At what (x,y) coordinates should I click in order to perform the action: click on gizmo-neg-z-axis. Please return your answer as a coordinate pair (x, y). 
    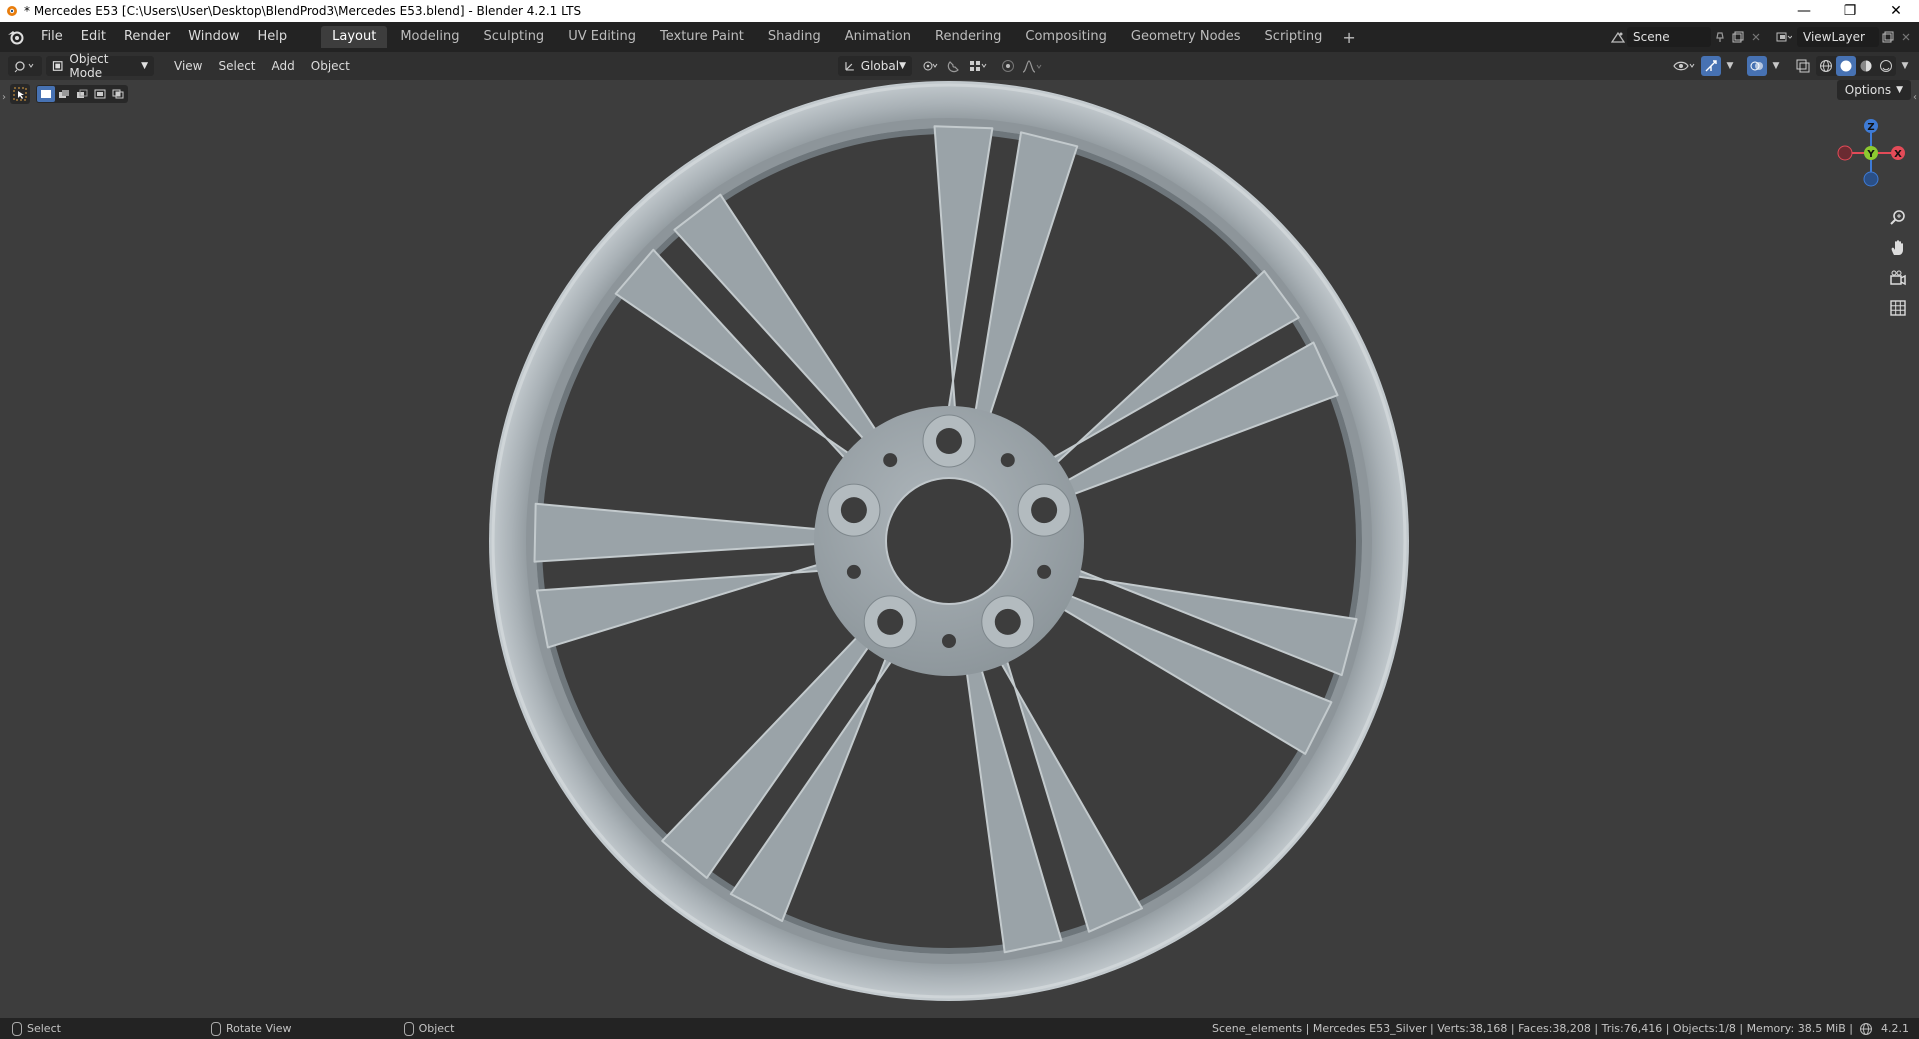
    Looking at the image, I should click on (1871, 179).